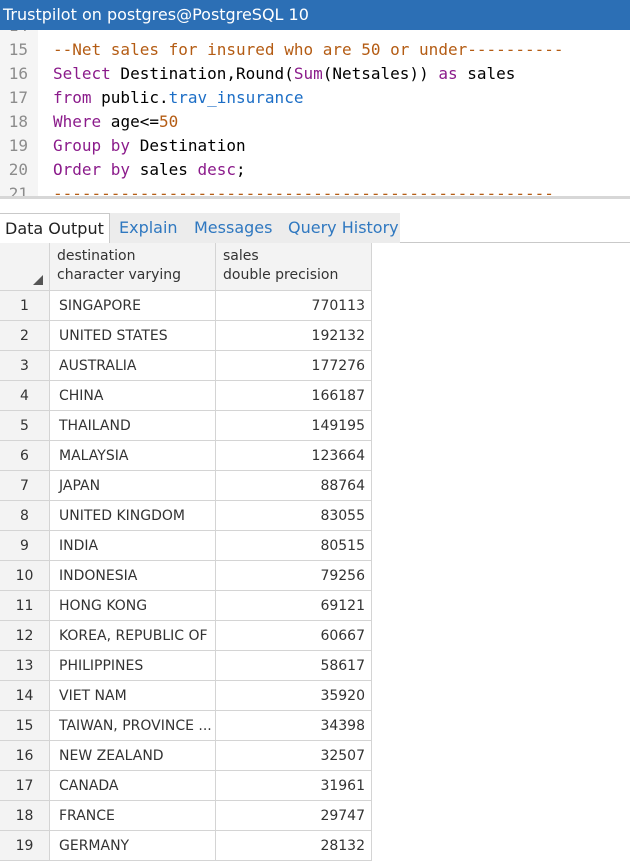 The width and height of the screenshot is (630, 861). Describe the element at coordinates (294, 786) in the screenshot. I see `sales-cell: 31961` at that location.